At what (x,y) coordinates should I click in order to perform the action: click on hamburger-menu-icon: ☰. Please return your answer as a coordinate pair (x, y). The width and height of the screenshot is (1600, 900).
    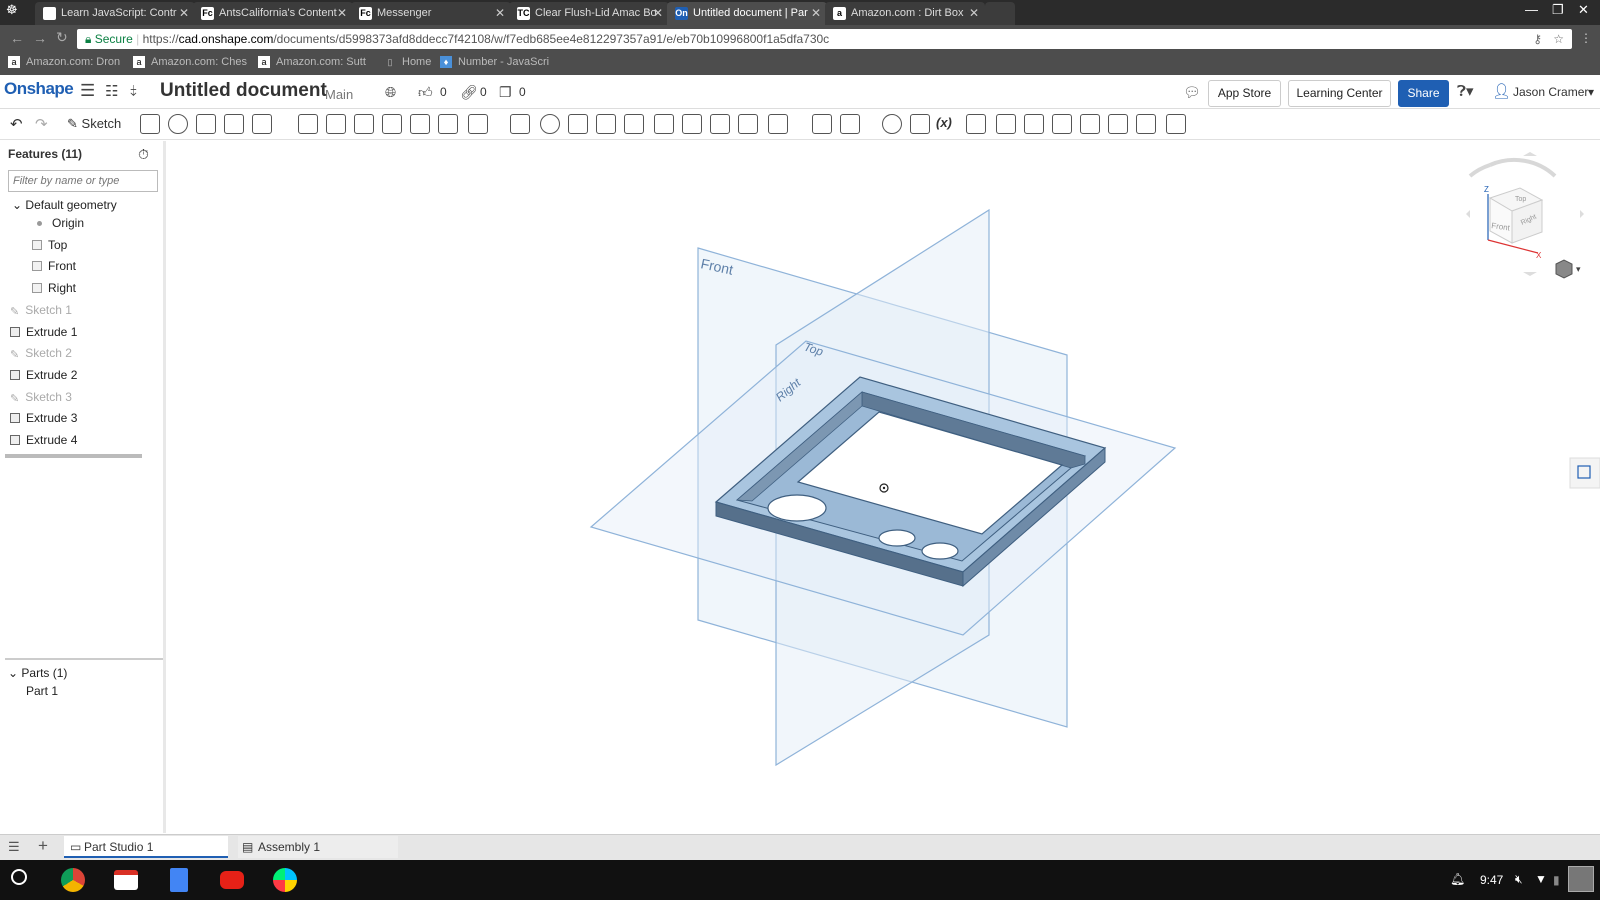
    Looking at the image, I should click on (87, 91).